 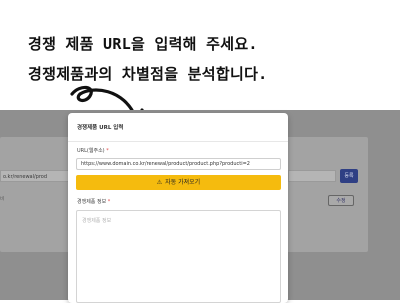 I want to click on info-label-text: 경쟁제품 정보, so click(x=92, y=202).